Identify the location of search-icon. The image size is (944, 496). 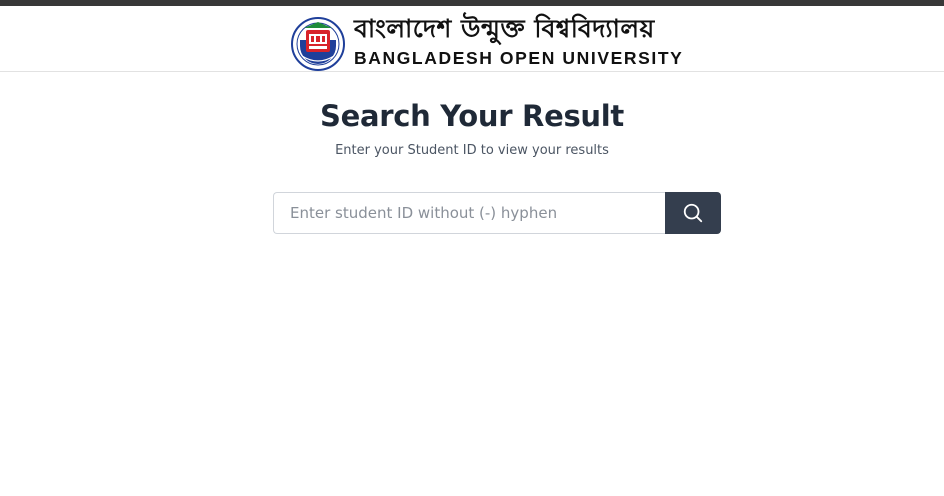
(693, 213).